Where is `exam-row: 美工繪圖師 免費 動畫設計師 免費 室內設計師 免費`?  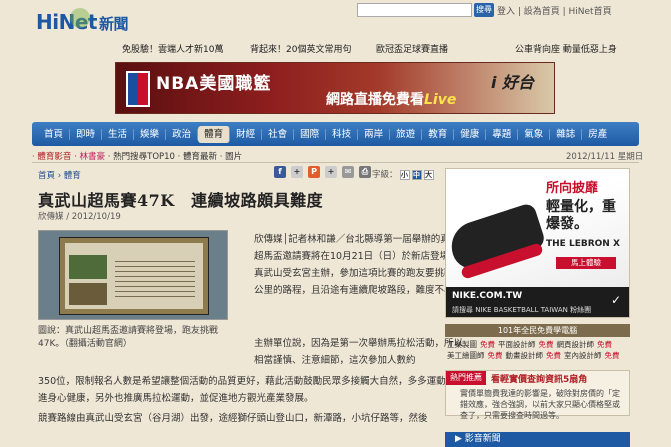 exam-row: 美工繪圖師 免費 動畫設計師 免費 室內設計師 免費 is located at coordinates (538, 355).